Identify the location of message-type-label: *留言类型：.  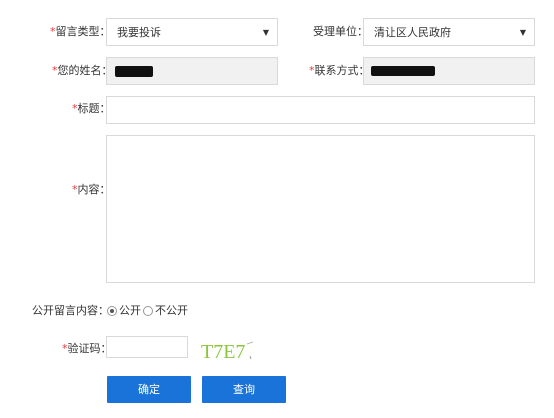
(80, 31).